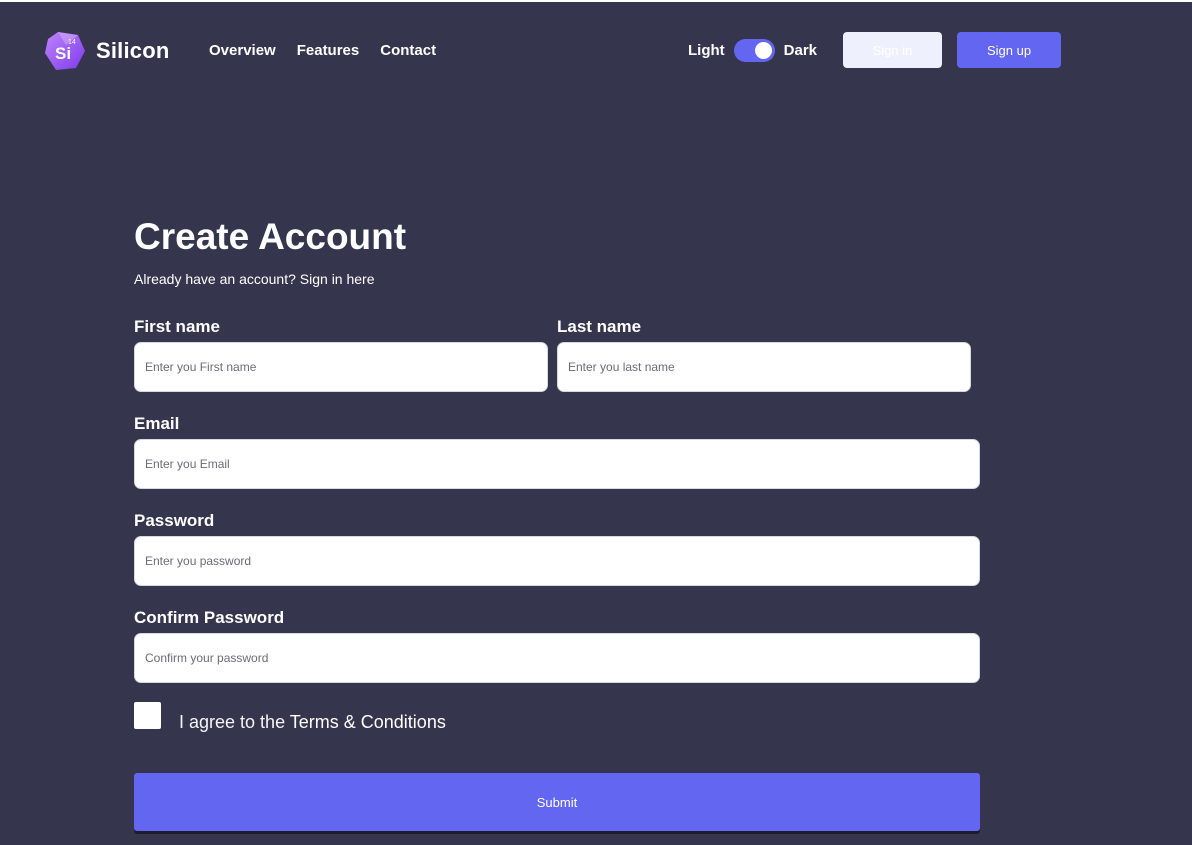 This screenshot has width=1192, height=845. I want to click on theme-toggle, so click(754, 50).